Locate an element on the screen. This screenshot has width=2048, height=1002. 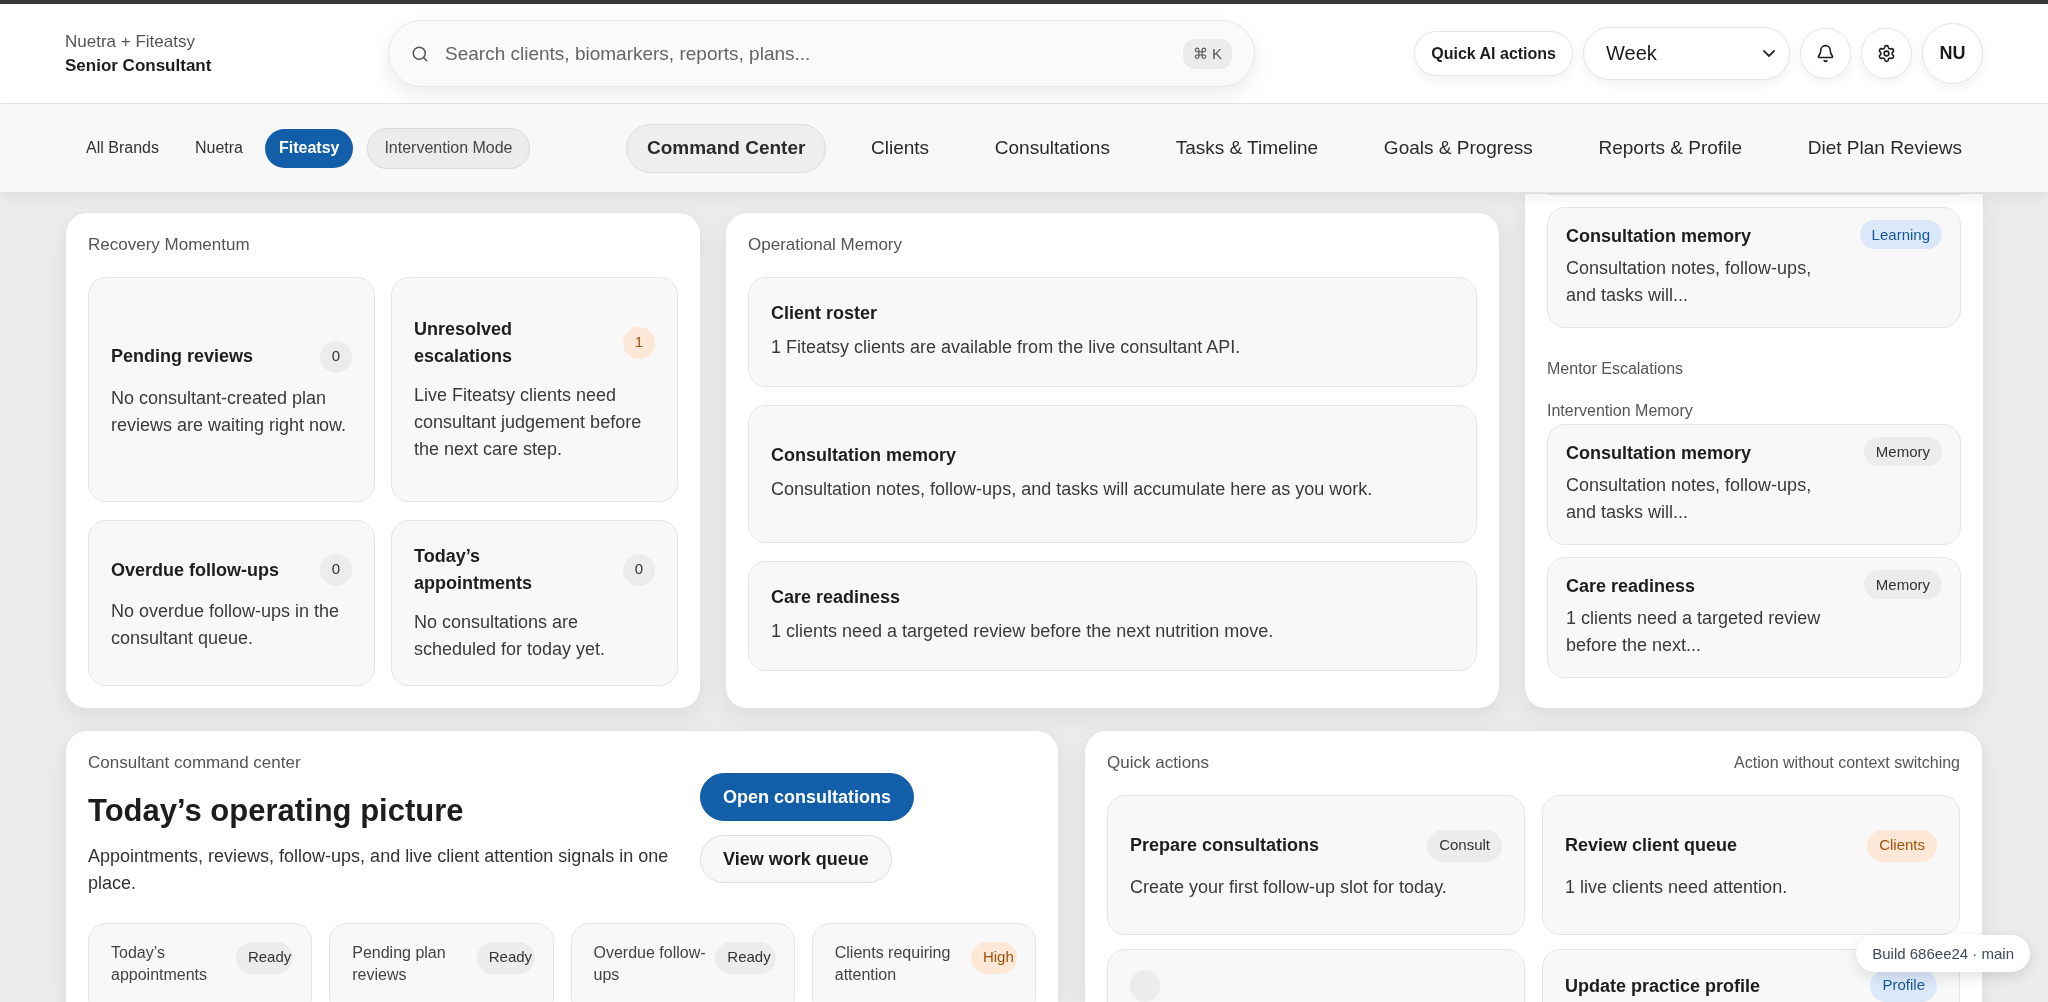
metric-label: Pending plan reviews is located at coordinates (399, 964).